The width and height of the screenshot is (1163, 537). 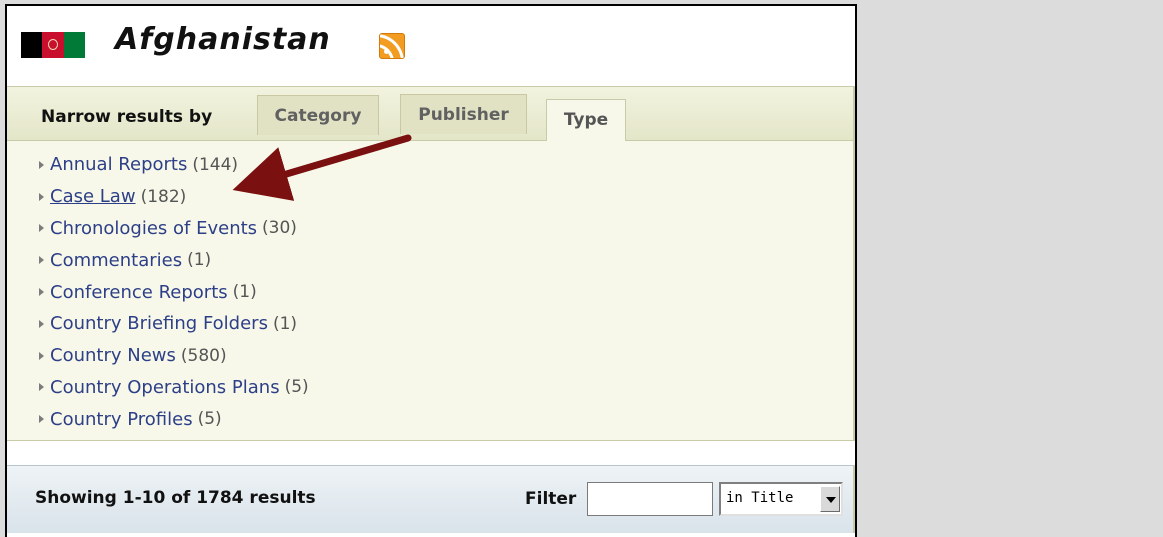 What do you see at coordinates (551, 499) in the screenshot?
I see `filter-label: Filter` at bounding box center [551, 499].